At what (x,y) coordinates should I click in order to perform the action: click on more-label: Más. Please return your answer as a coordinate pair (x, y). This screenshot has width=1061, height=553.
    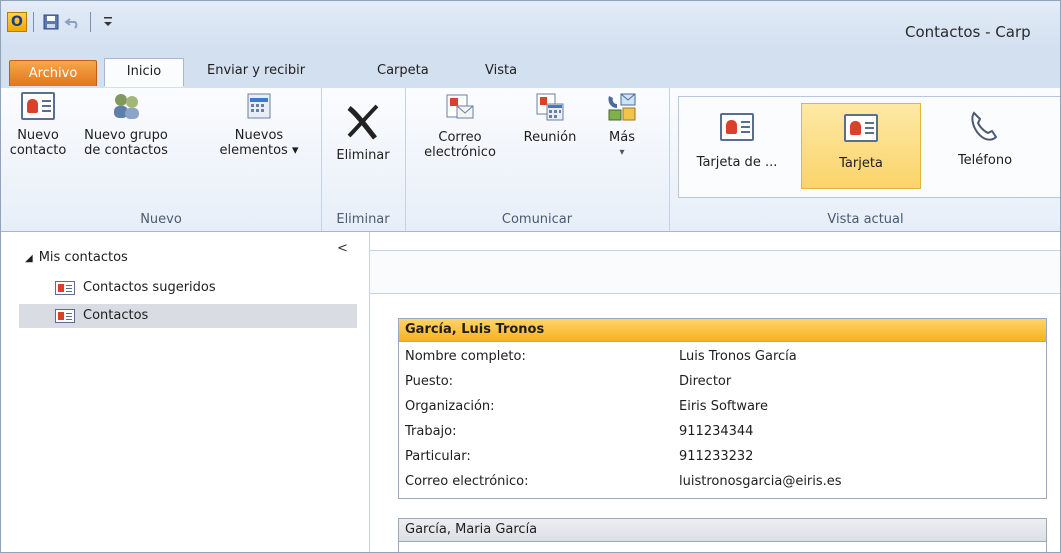
    Looking at the image, I should click on (622, 137).